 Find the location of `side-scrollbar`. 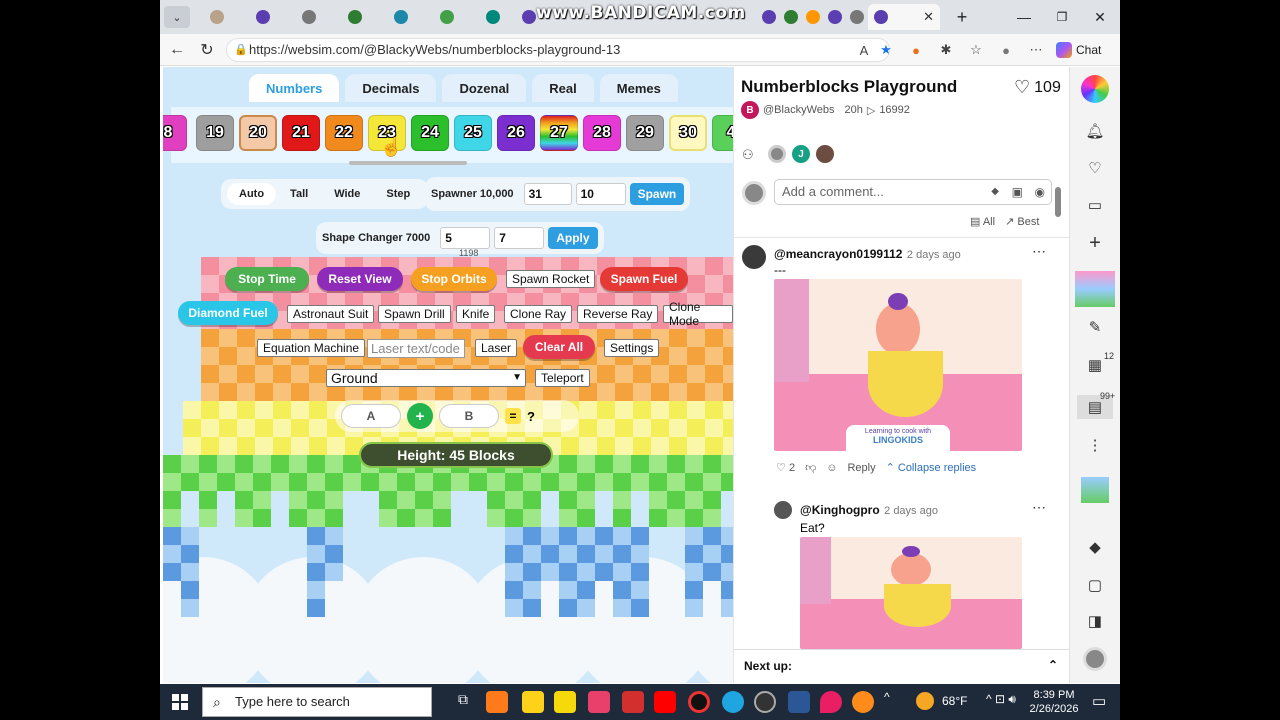

side-scrollbar is located at coordinates (1058, 202).